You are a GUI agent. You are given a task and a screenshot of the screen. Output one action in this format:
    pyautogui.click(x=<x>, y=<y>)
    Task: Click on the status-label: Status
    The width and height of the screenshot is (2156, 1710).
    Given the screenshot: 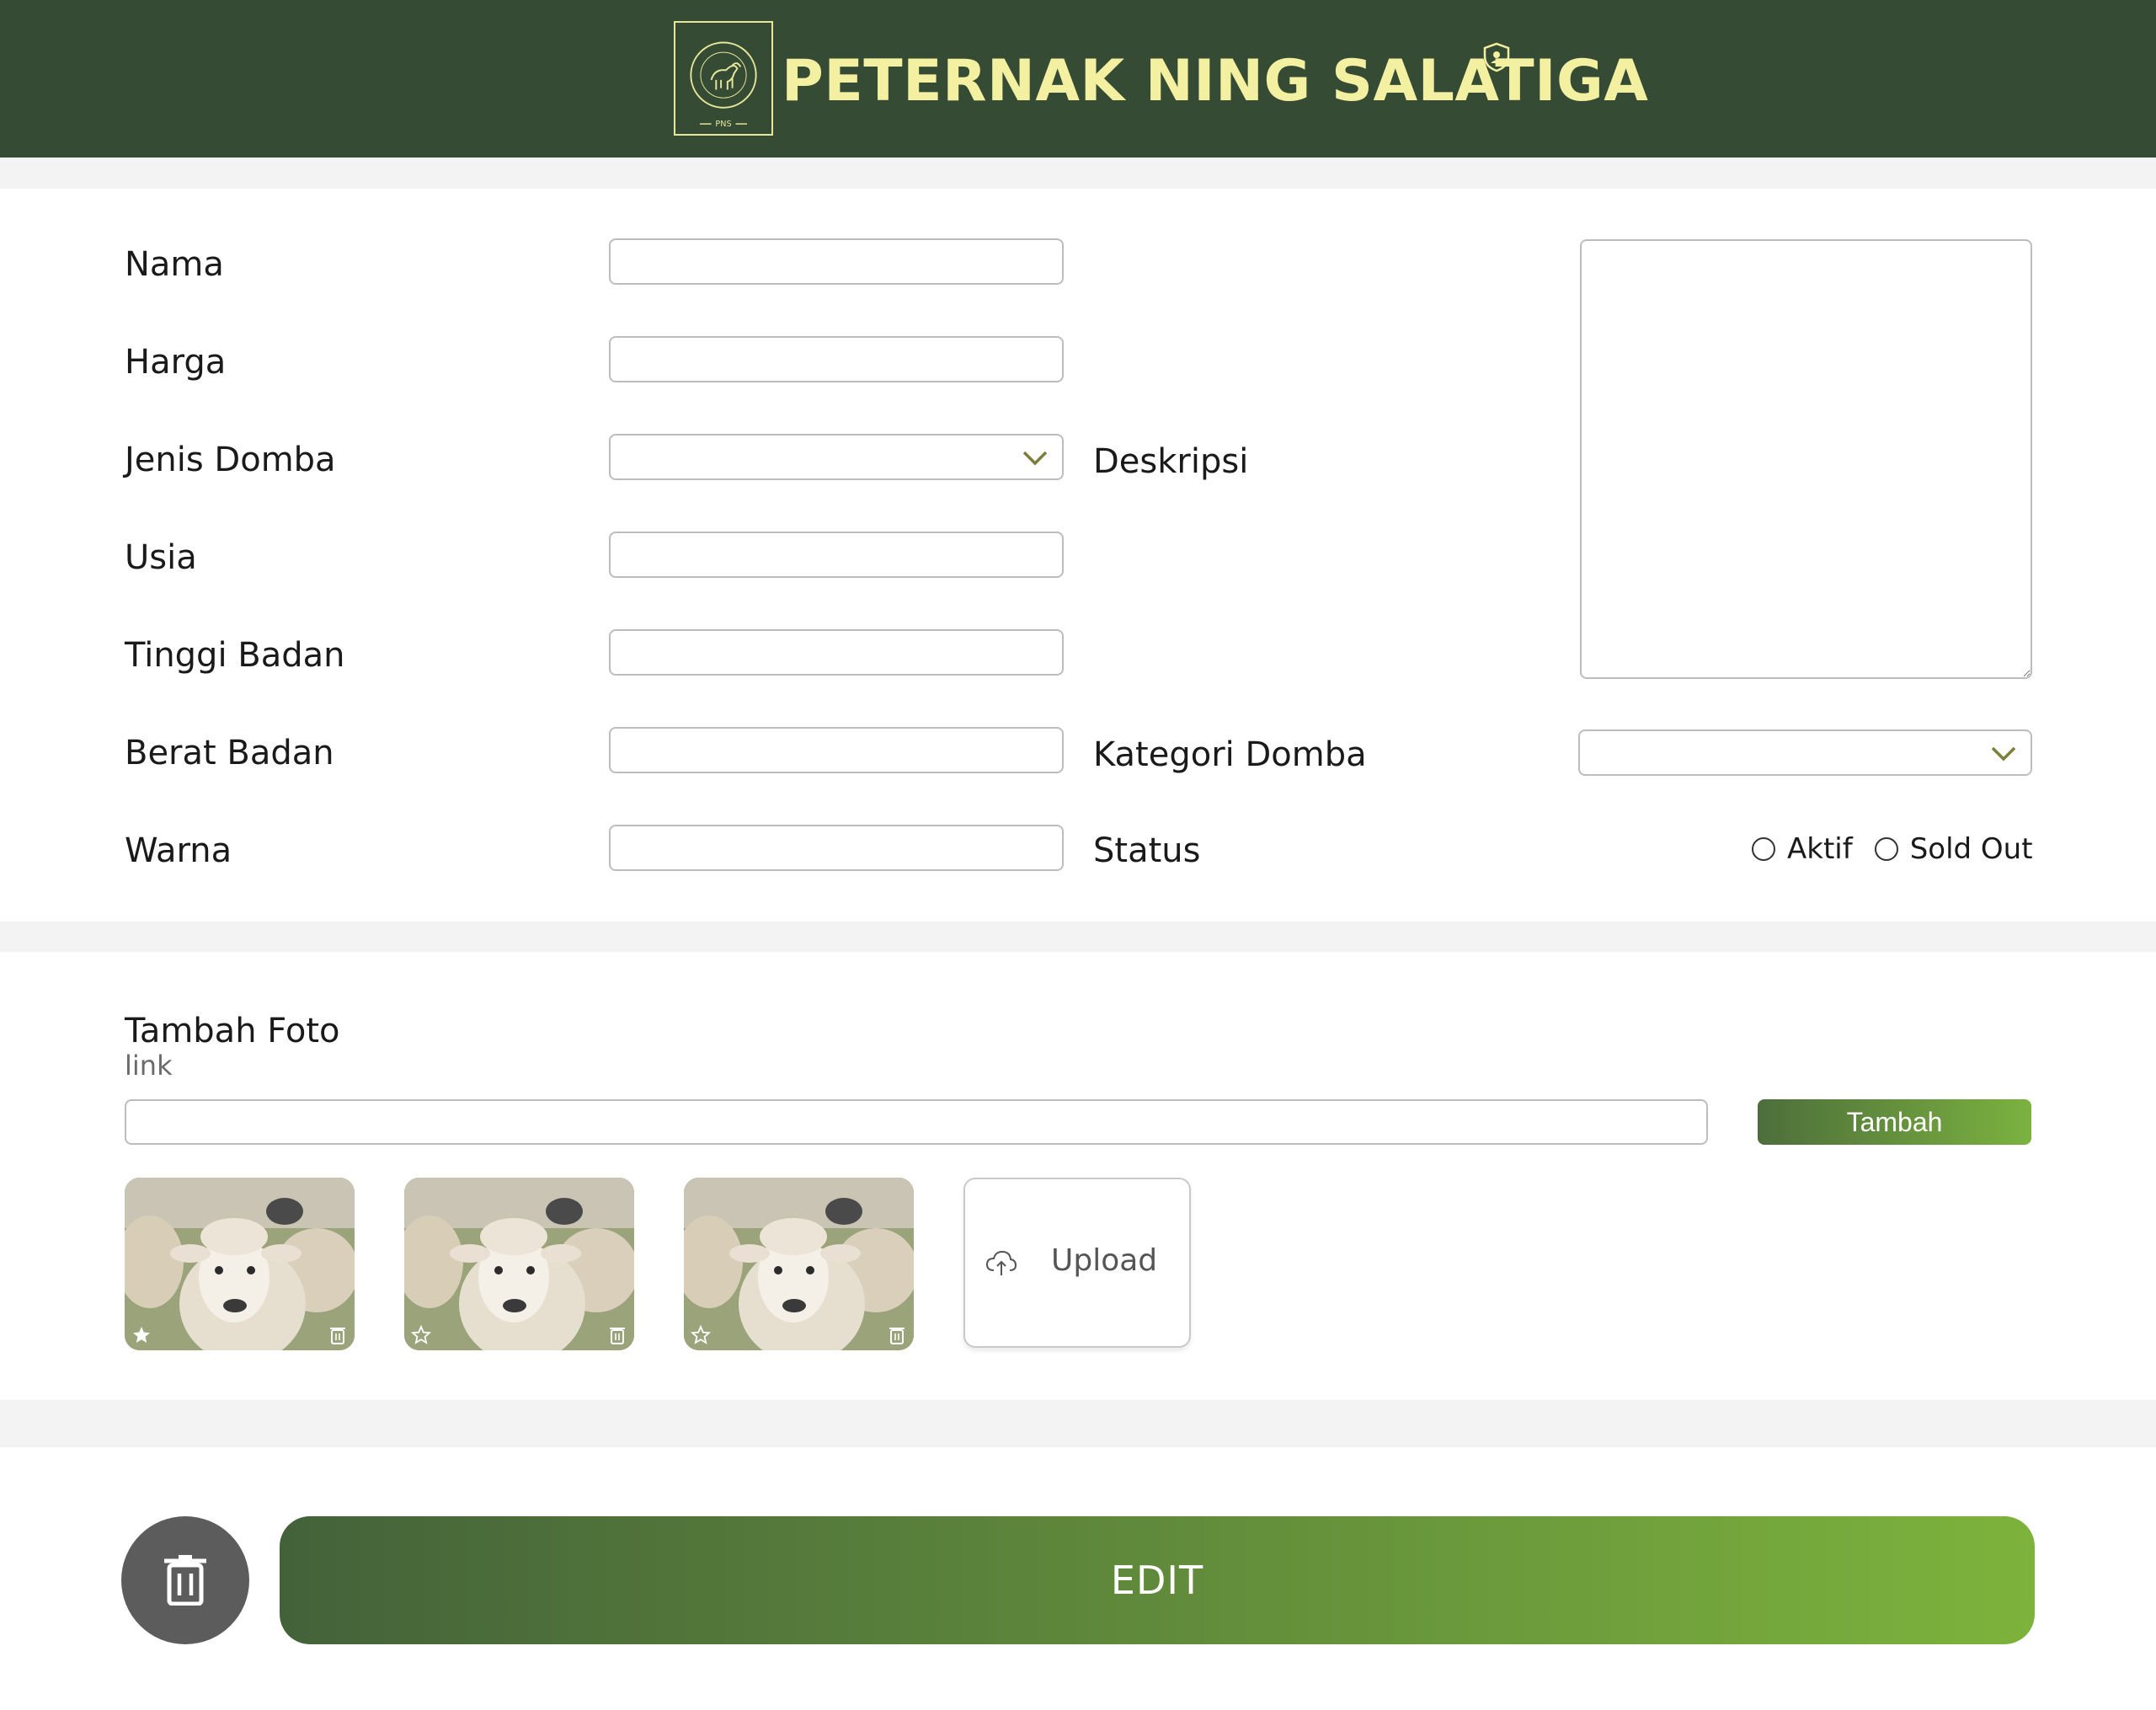 What is the action you would take?
    pyautogui.click(x=1147, y=850)
    